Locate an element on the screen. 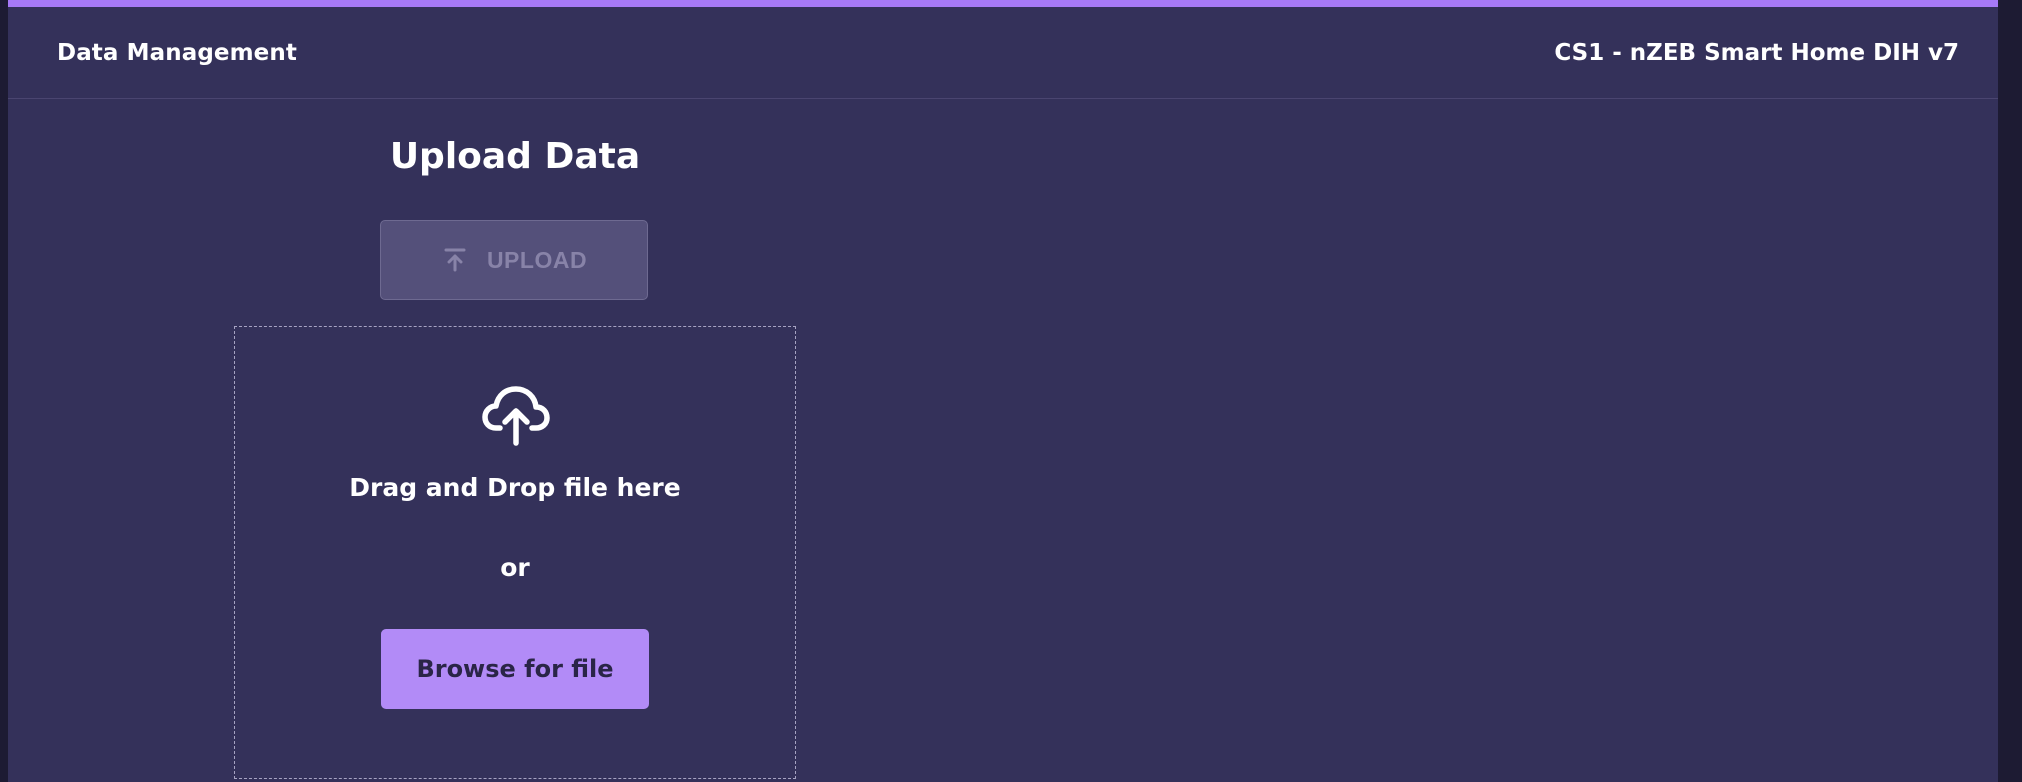 Image resolution: width=2022 pixels, height=782 pixels. project-title: CS1 - nZEB Smart Home DIH v7 is located at coordinates (1756, 53).